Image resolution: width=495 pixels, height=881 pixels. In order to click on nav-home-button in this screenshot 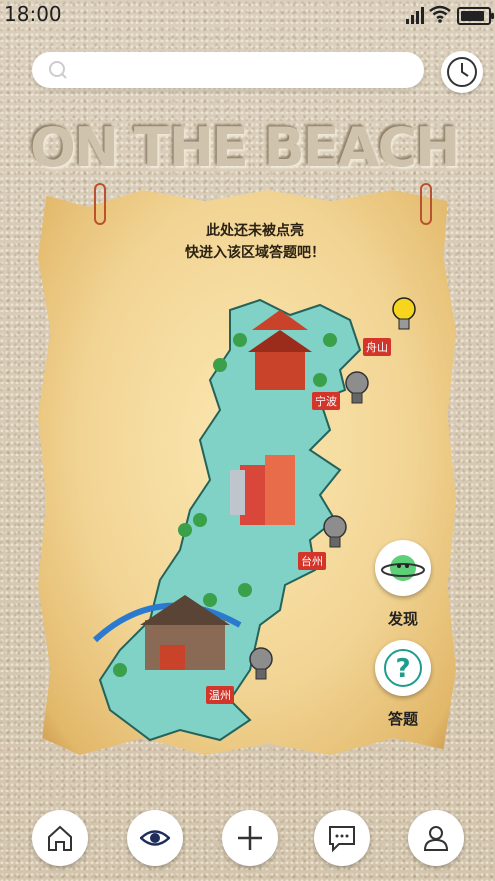, I will do `click(60, 838)`.